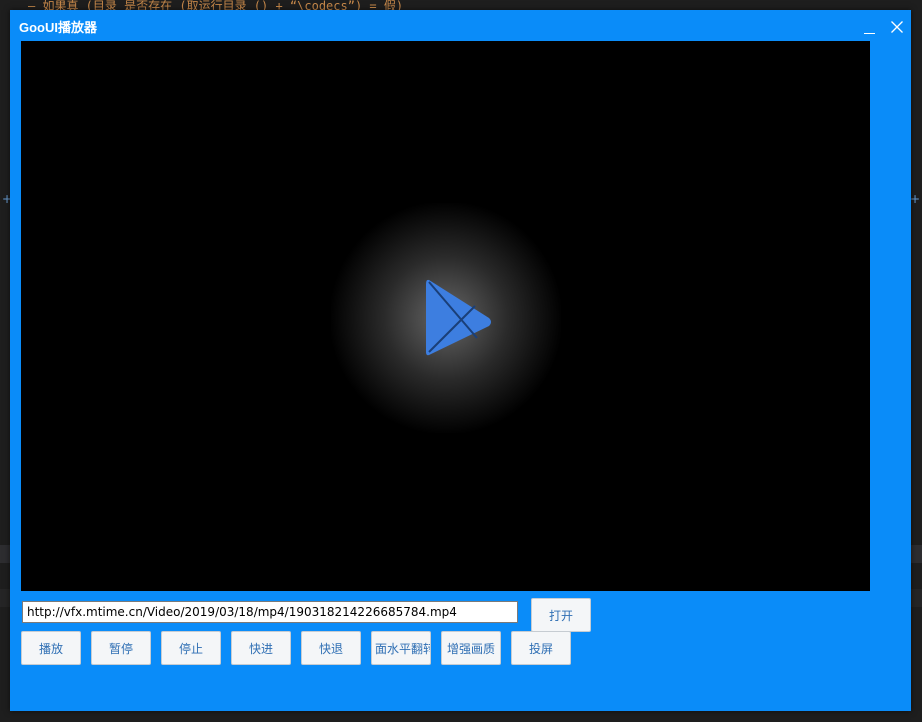 Image resolution: width=922 pixels, height=722 pixels. I want to click on cast-screen-button: 投屏, so click(541, 648).